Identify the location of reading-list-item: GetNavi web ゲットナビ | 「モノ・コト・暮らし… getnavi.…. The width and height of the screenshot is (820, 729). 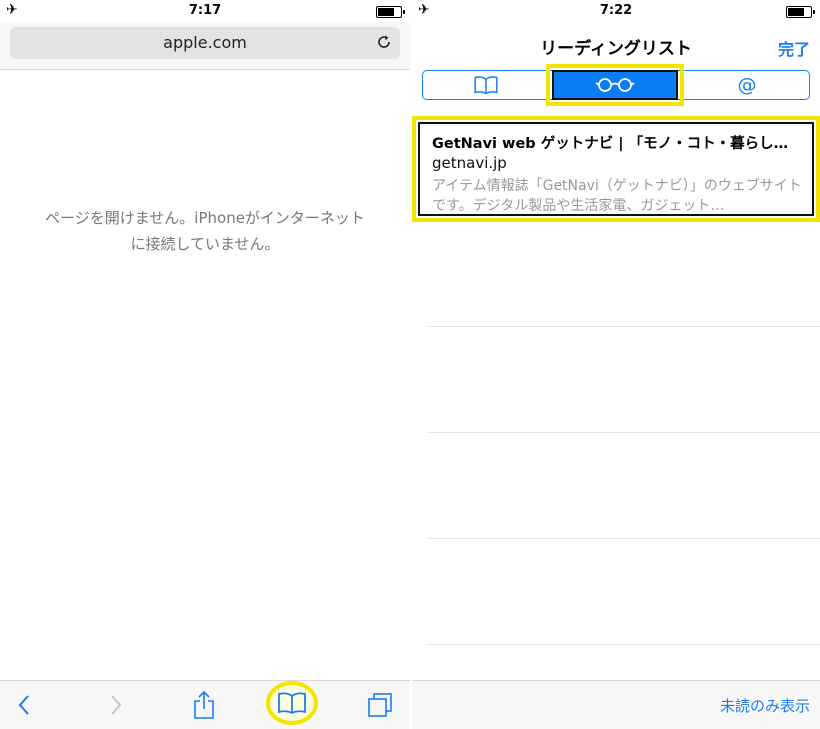
(616, 169).